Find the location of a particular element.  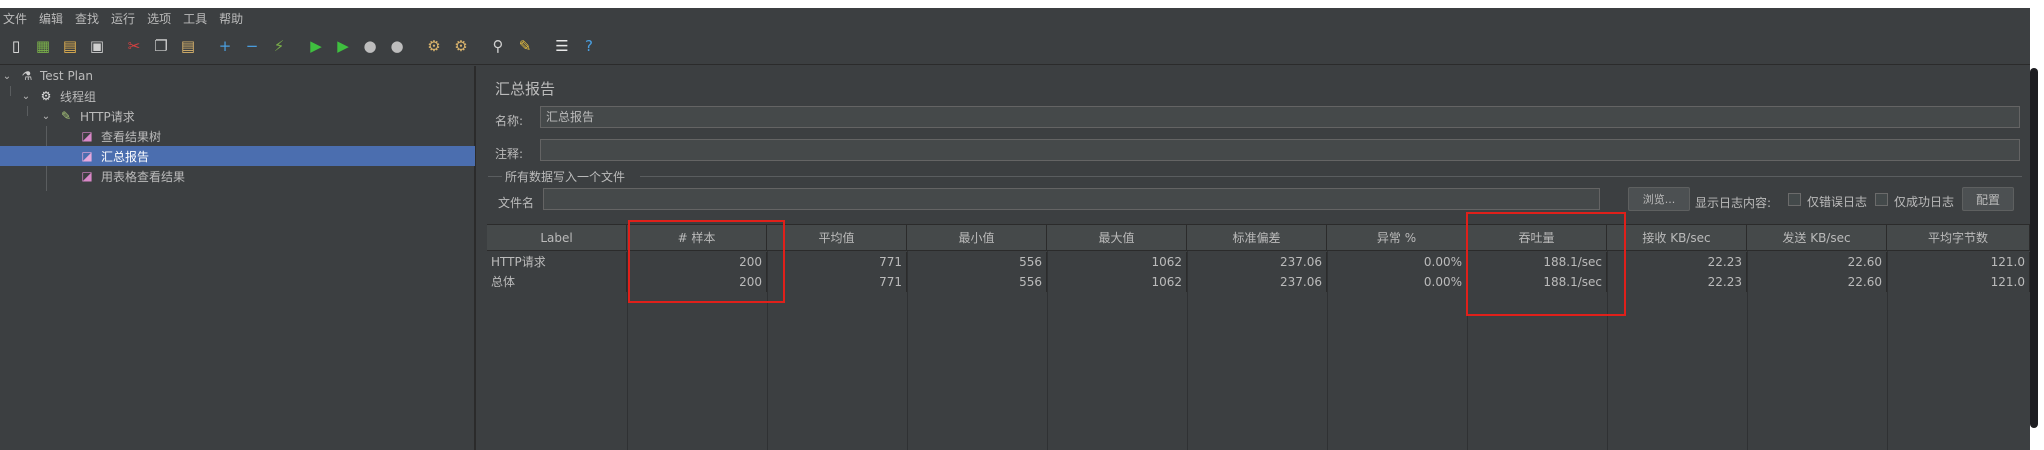

file-group-title: 所有数据写入一个文件 is located at coordinates (565, 176).